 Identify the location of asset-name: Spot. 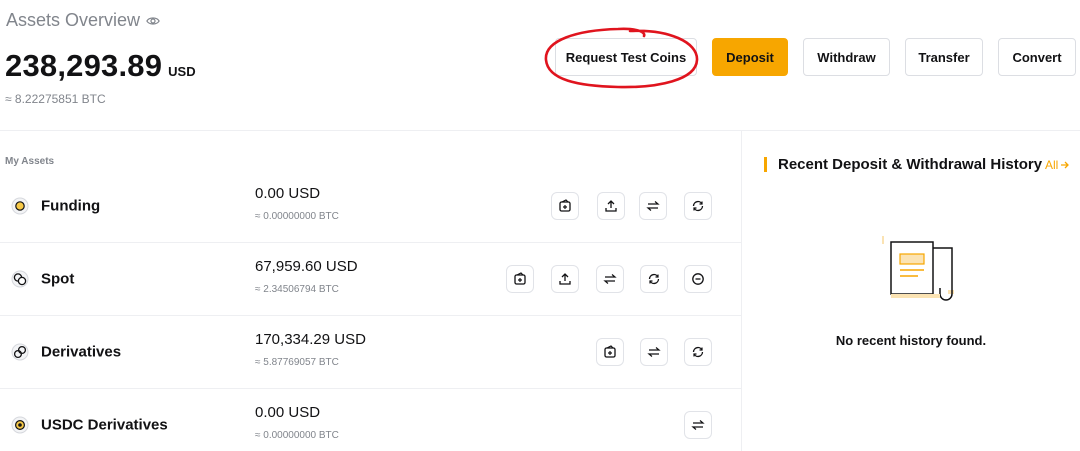
(58, 278).